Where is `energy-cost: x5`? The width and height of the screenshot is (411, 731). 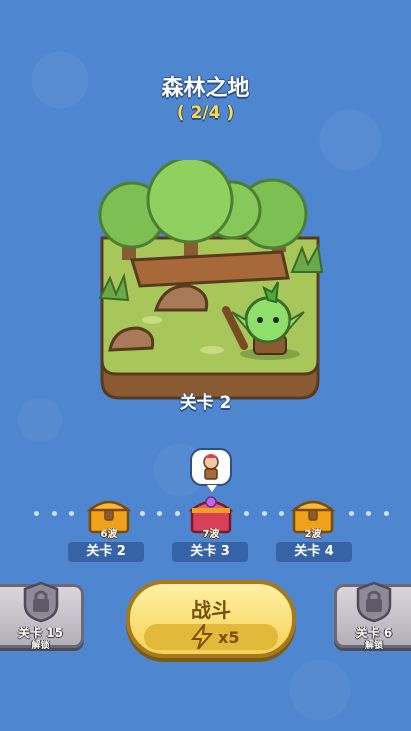
energy-cost: x5 is located at coordinates (229, 637).